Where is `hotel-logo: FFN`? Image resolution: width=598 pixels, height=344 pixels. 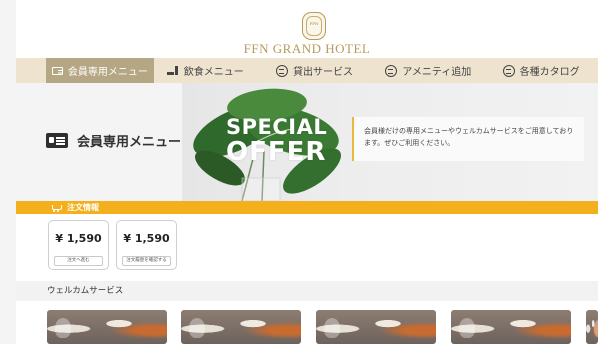
hotel-logo: FFN is located at coordinates (314, 26).